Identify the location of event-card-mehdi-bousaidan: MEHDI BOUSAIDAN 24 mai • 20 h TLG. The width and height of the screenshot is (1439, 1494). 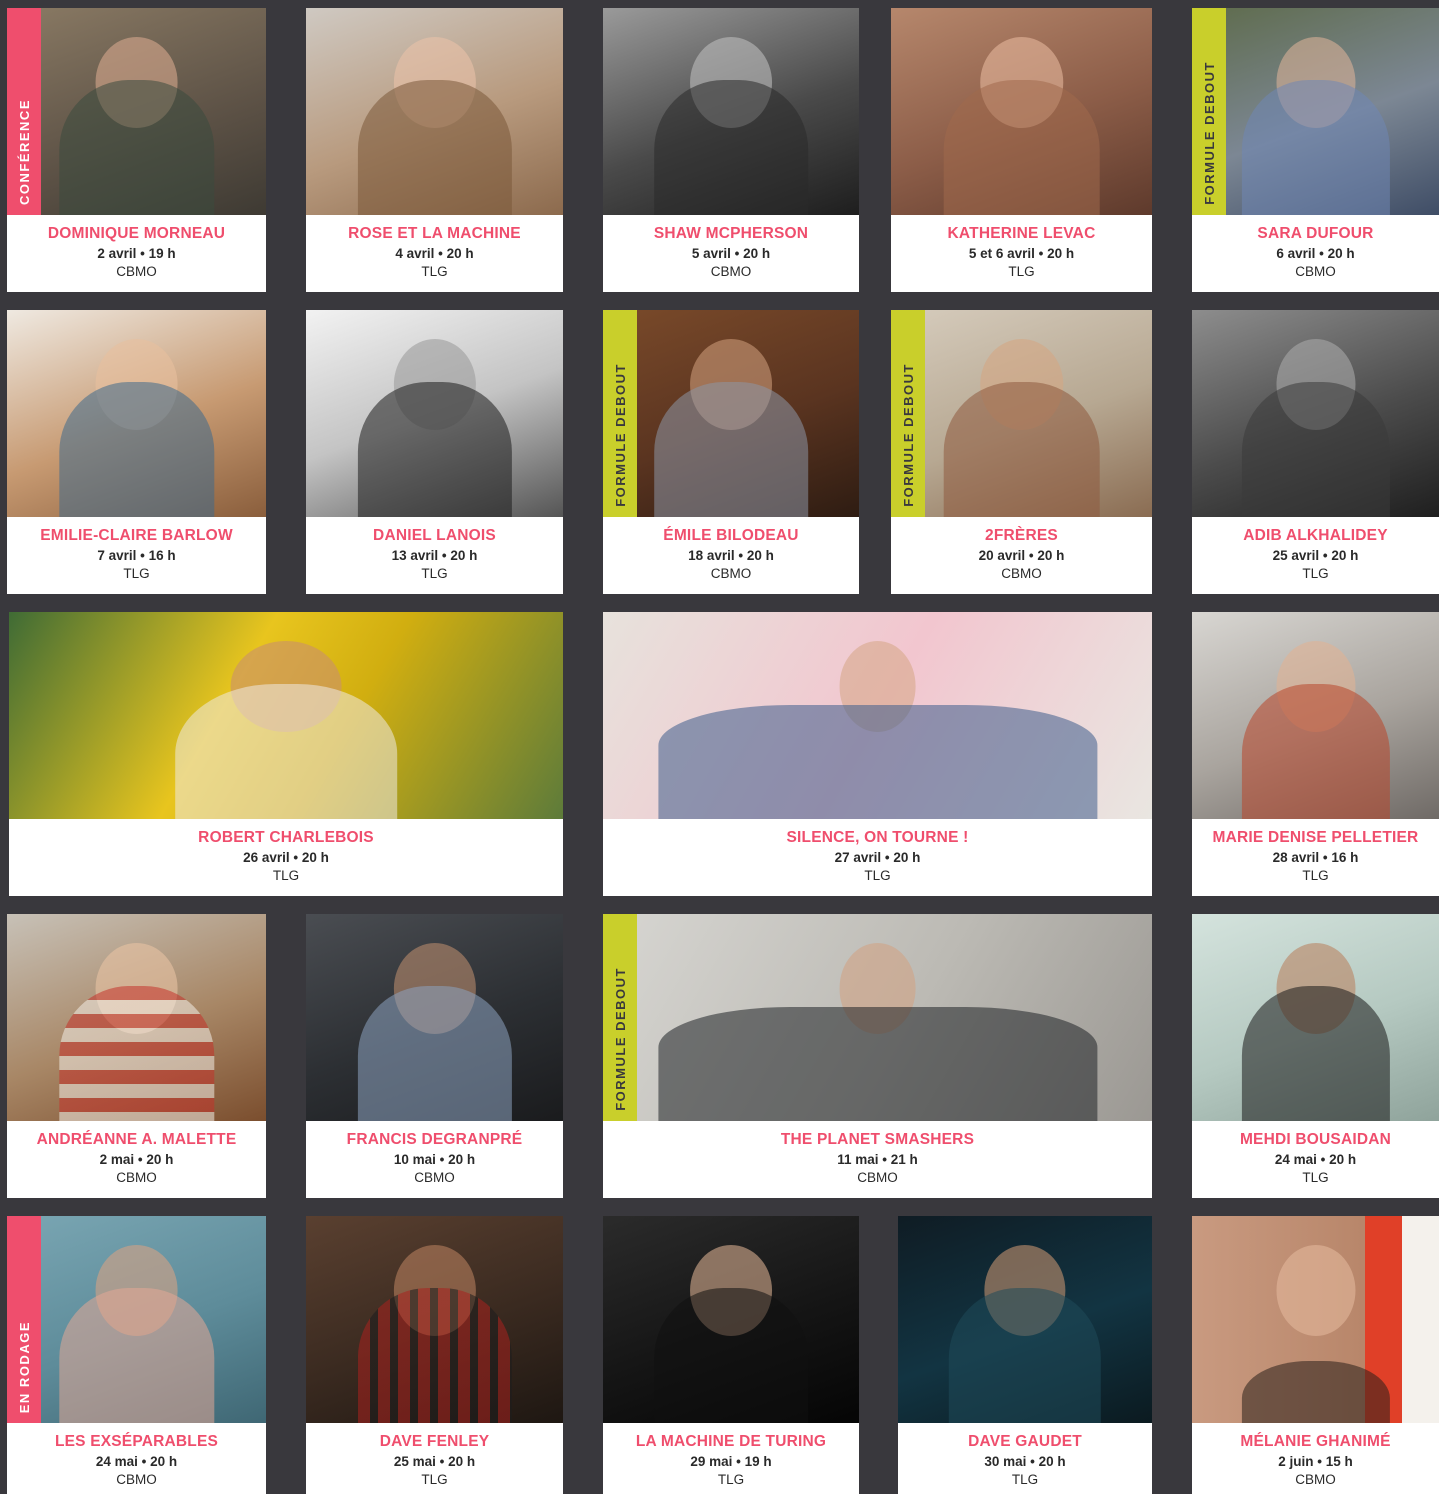
(1315, 1056).